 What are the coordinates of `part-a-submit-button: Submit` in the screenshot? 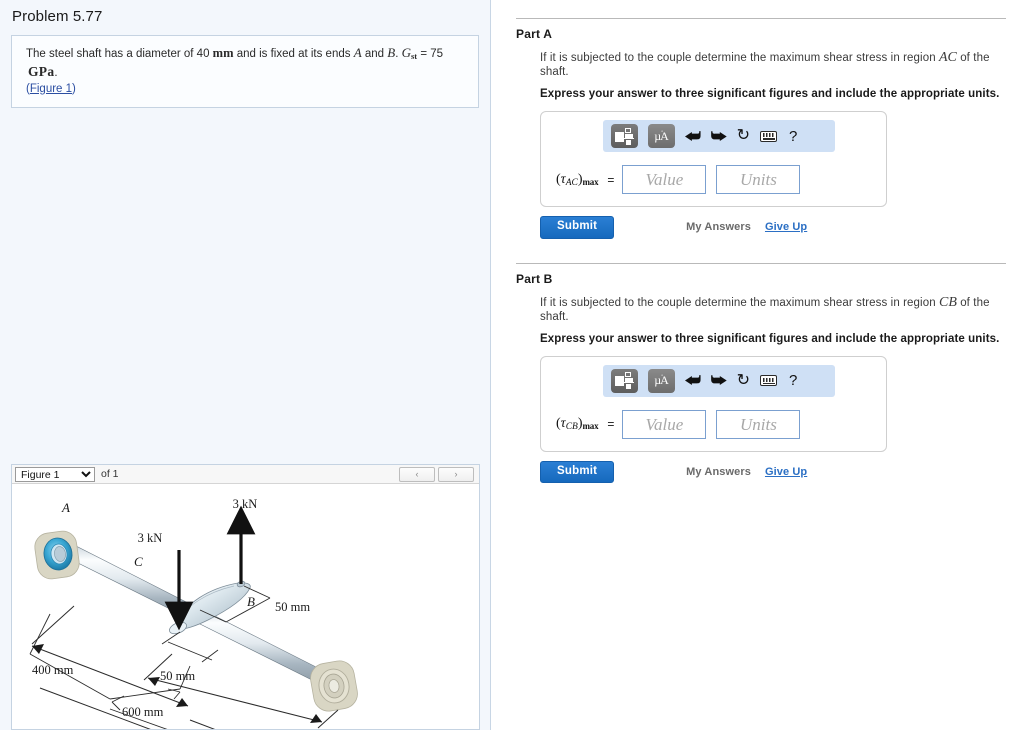 It's located at (577, 227).